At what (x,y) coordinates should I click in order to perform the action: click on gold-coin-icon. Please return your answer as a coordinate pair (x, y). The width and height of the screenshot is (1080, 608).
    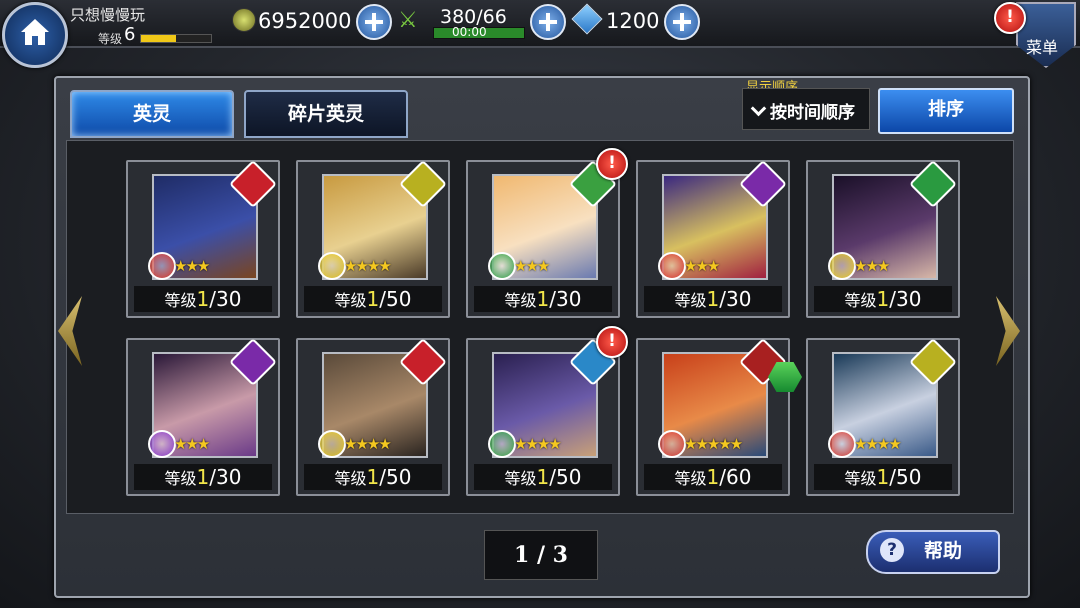
    Looking at the image, I should click on (244, 20).